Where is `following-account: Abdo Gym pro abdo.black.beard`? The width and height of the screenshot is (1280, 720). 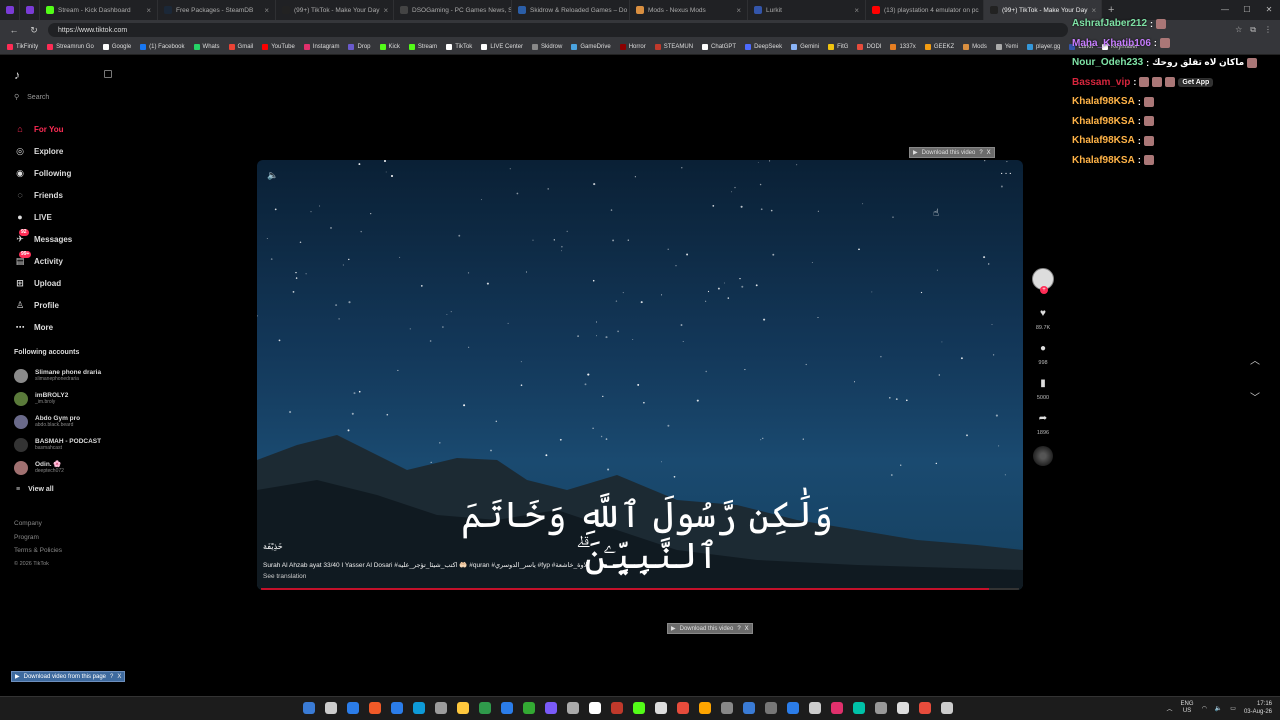 following-account: Abdo Gym pro abdo.black.beard is located at coordinates (57, 421).